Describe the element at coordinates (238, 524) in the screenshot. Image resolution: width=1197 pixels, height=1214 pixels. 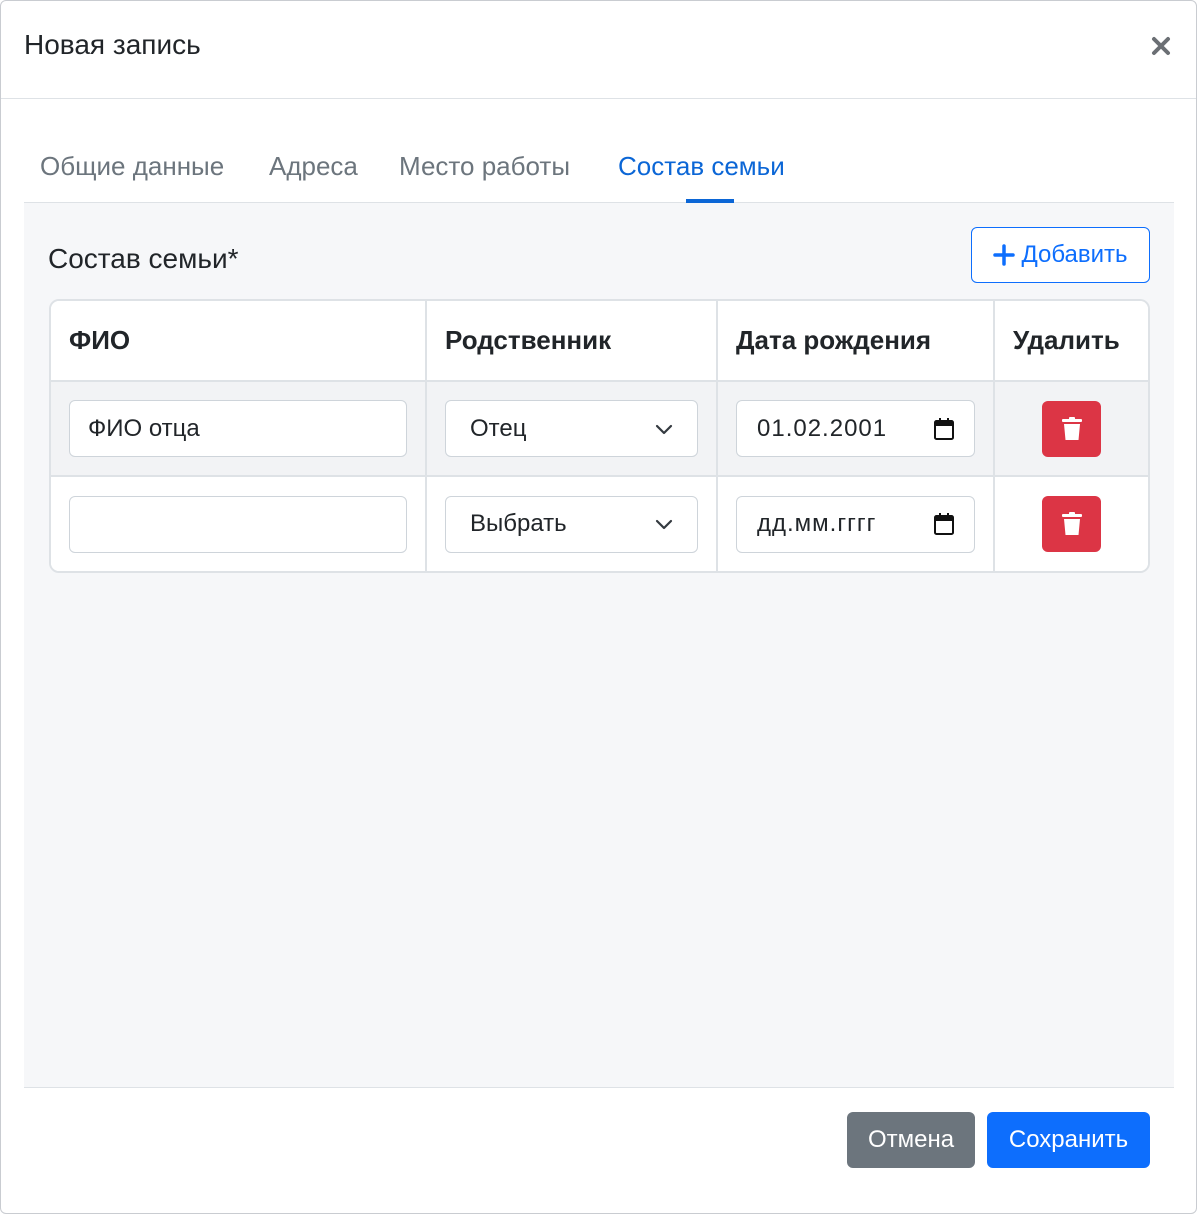
I see `fio-input` at that location.